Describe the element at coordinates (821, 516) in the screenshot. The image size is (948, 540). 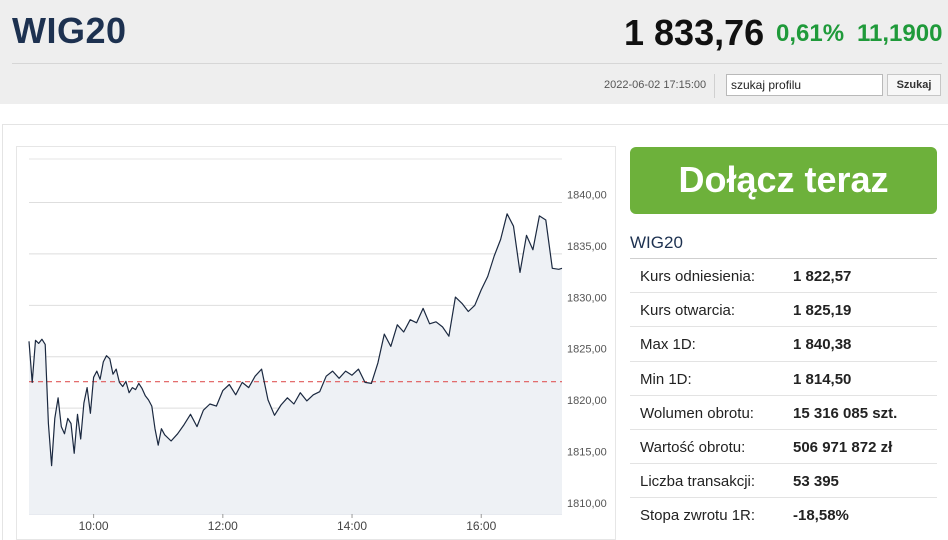
I see `stats-row-value: -18,58%` at that location.